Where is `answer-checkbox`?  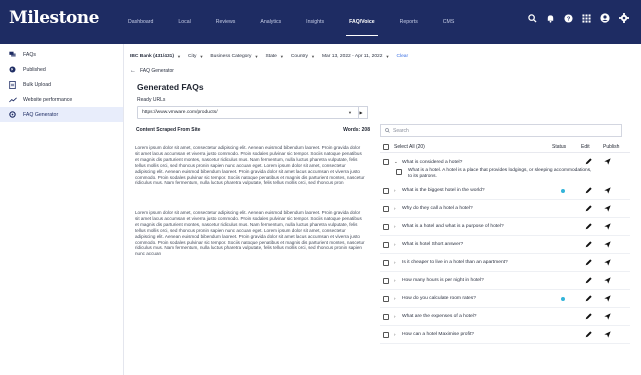 answer-checkbox is located at coordinates (399, 172).